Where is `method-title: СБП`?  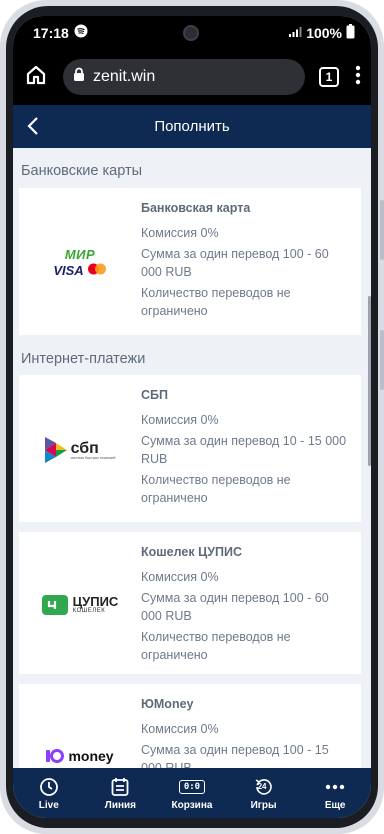 method-title: СБП is located at coordinates (154, 395).